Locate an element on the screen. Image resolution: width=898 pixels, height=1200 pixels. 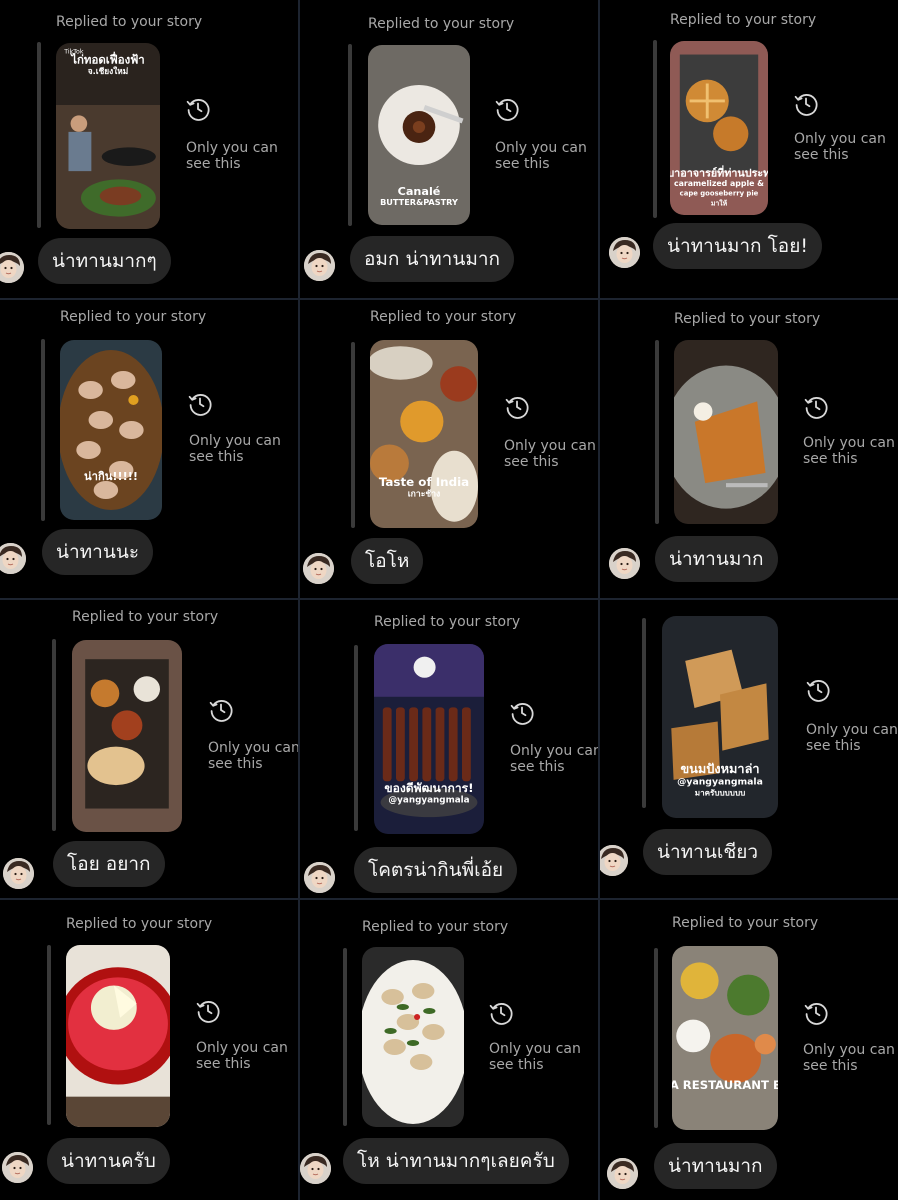
thumbnail-caption: Taste of India is located at coordinates (424, 482).